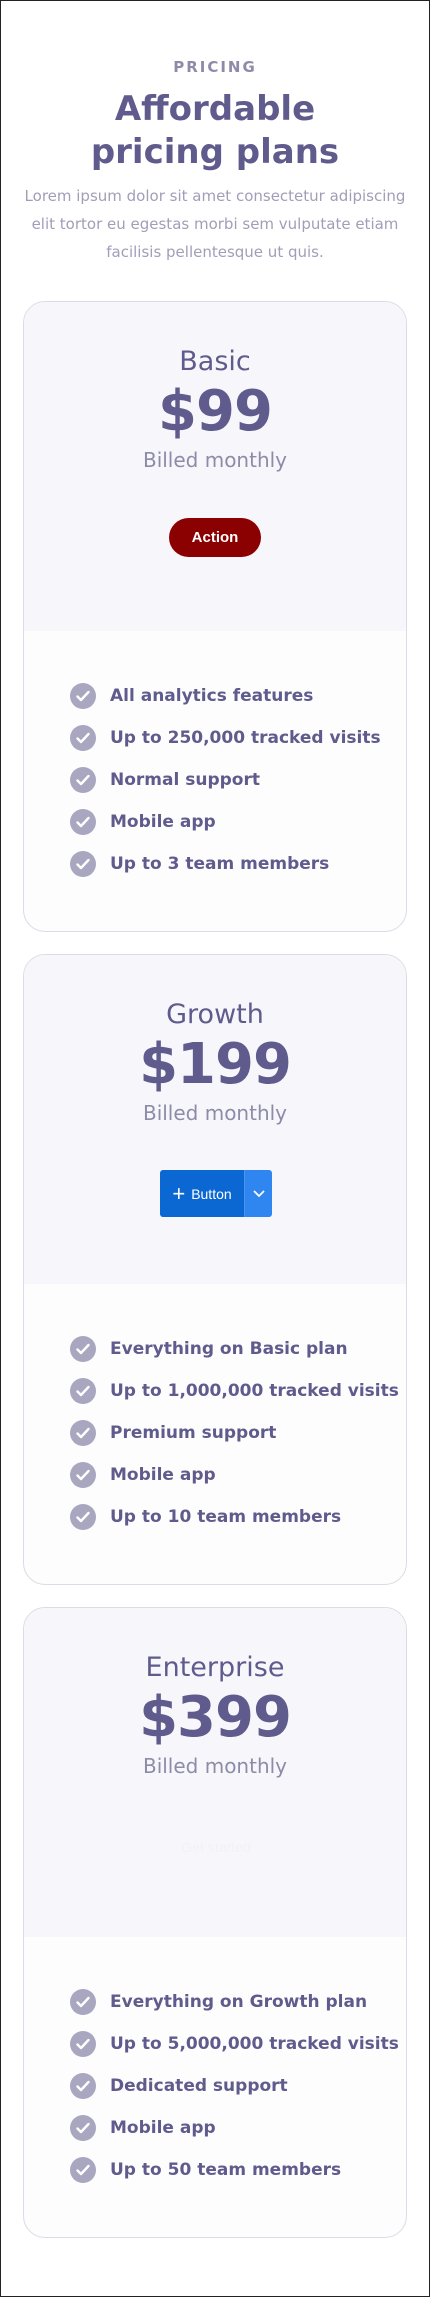  What do you see at coordinates (254, 2044) in the screenshot?
I see `feature-label: Up to 5,000,000 tracked visits` at bounding box center [254, 2044].